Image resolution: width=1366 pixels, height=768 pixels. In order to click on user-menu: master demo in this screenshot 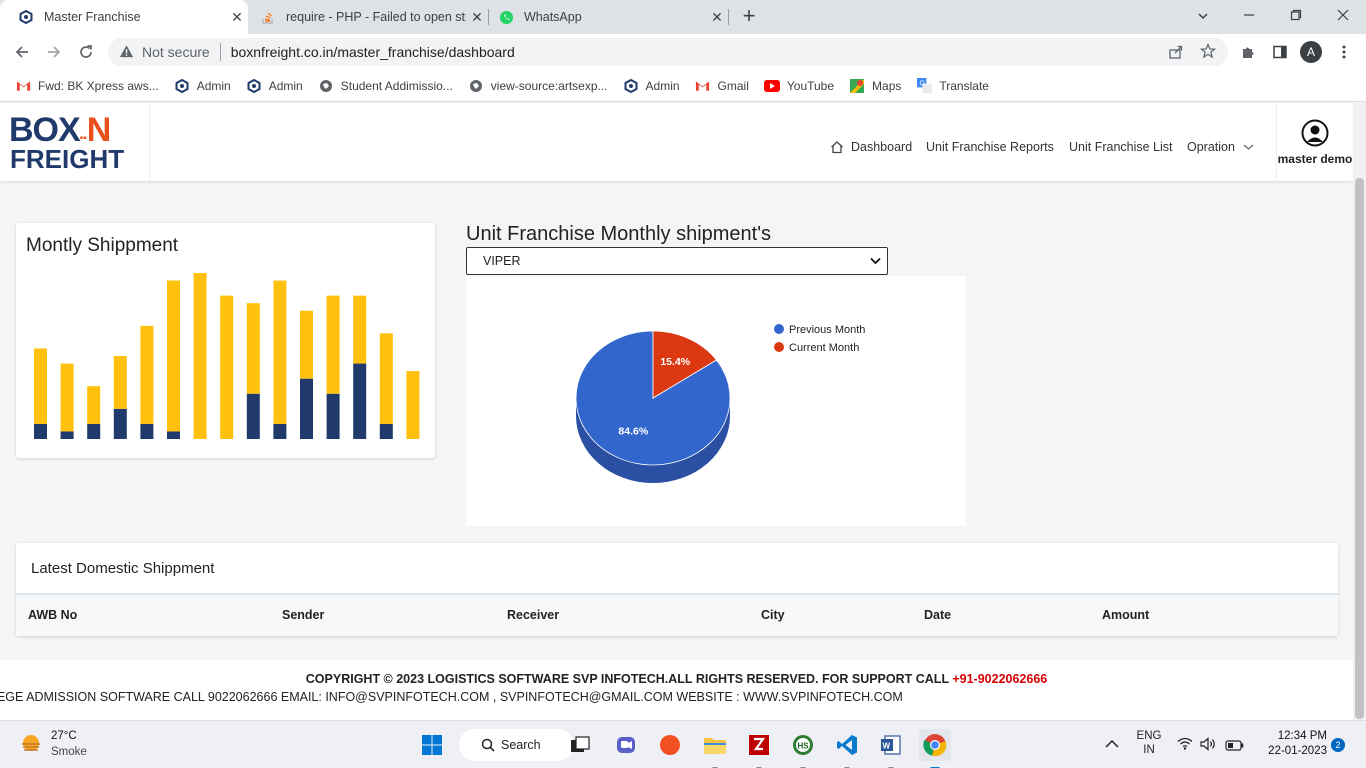, I will do `click(1314, 142)`.